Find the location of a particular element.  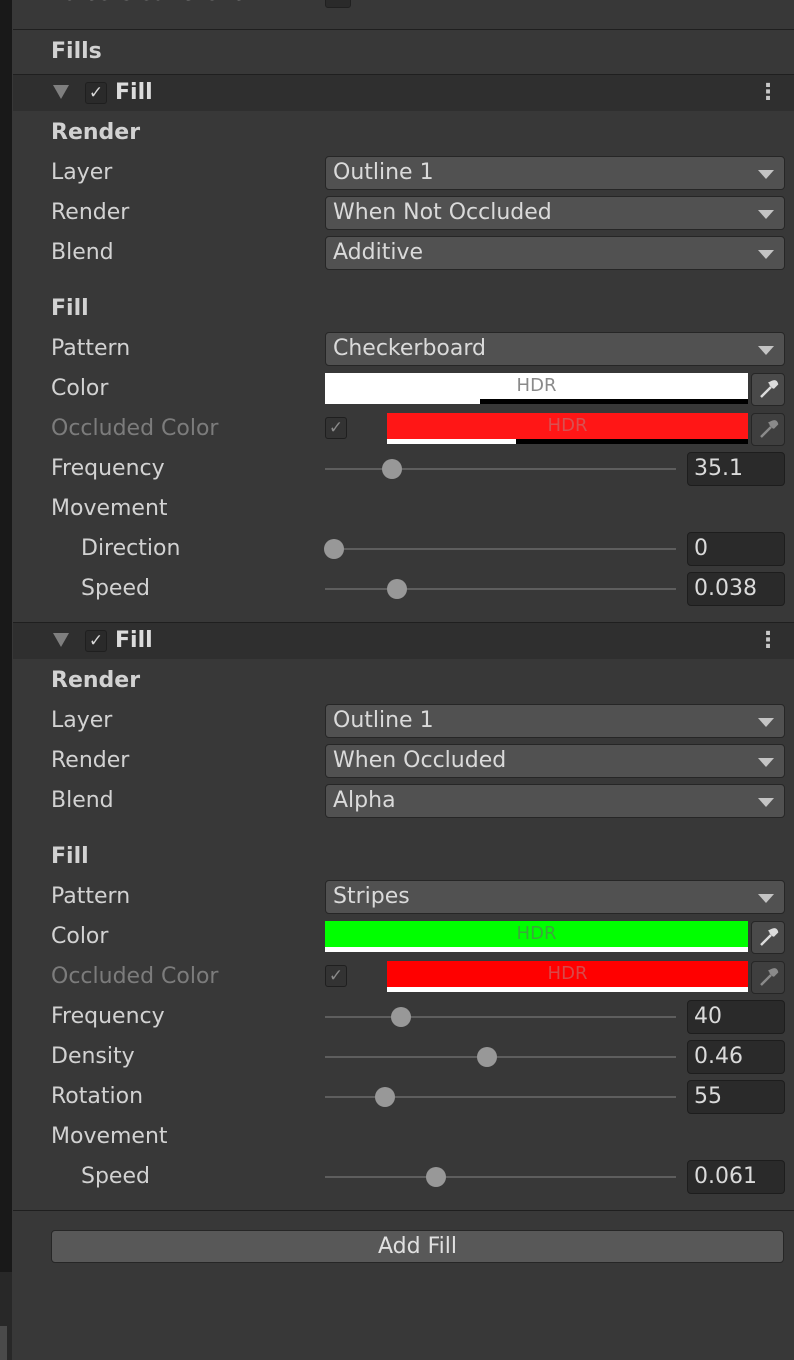

fill-1-color-row: Color HDR is located at coordinates (403, 389).